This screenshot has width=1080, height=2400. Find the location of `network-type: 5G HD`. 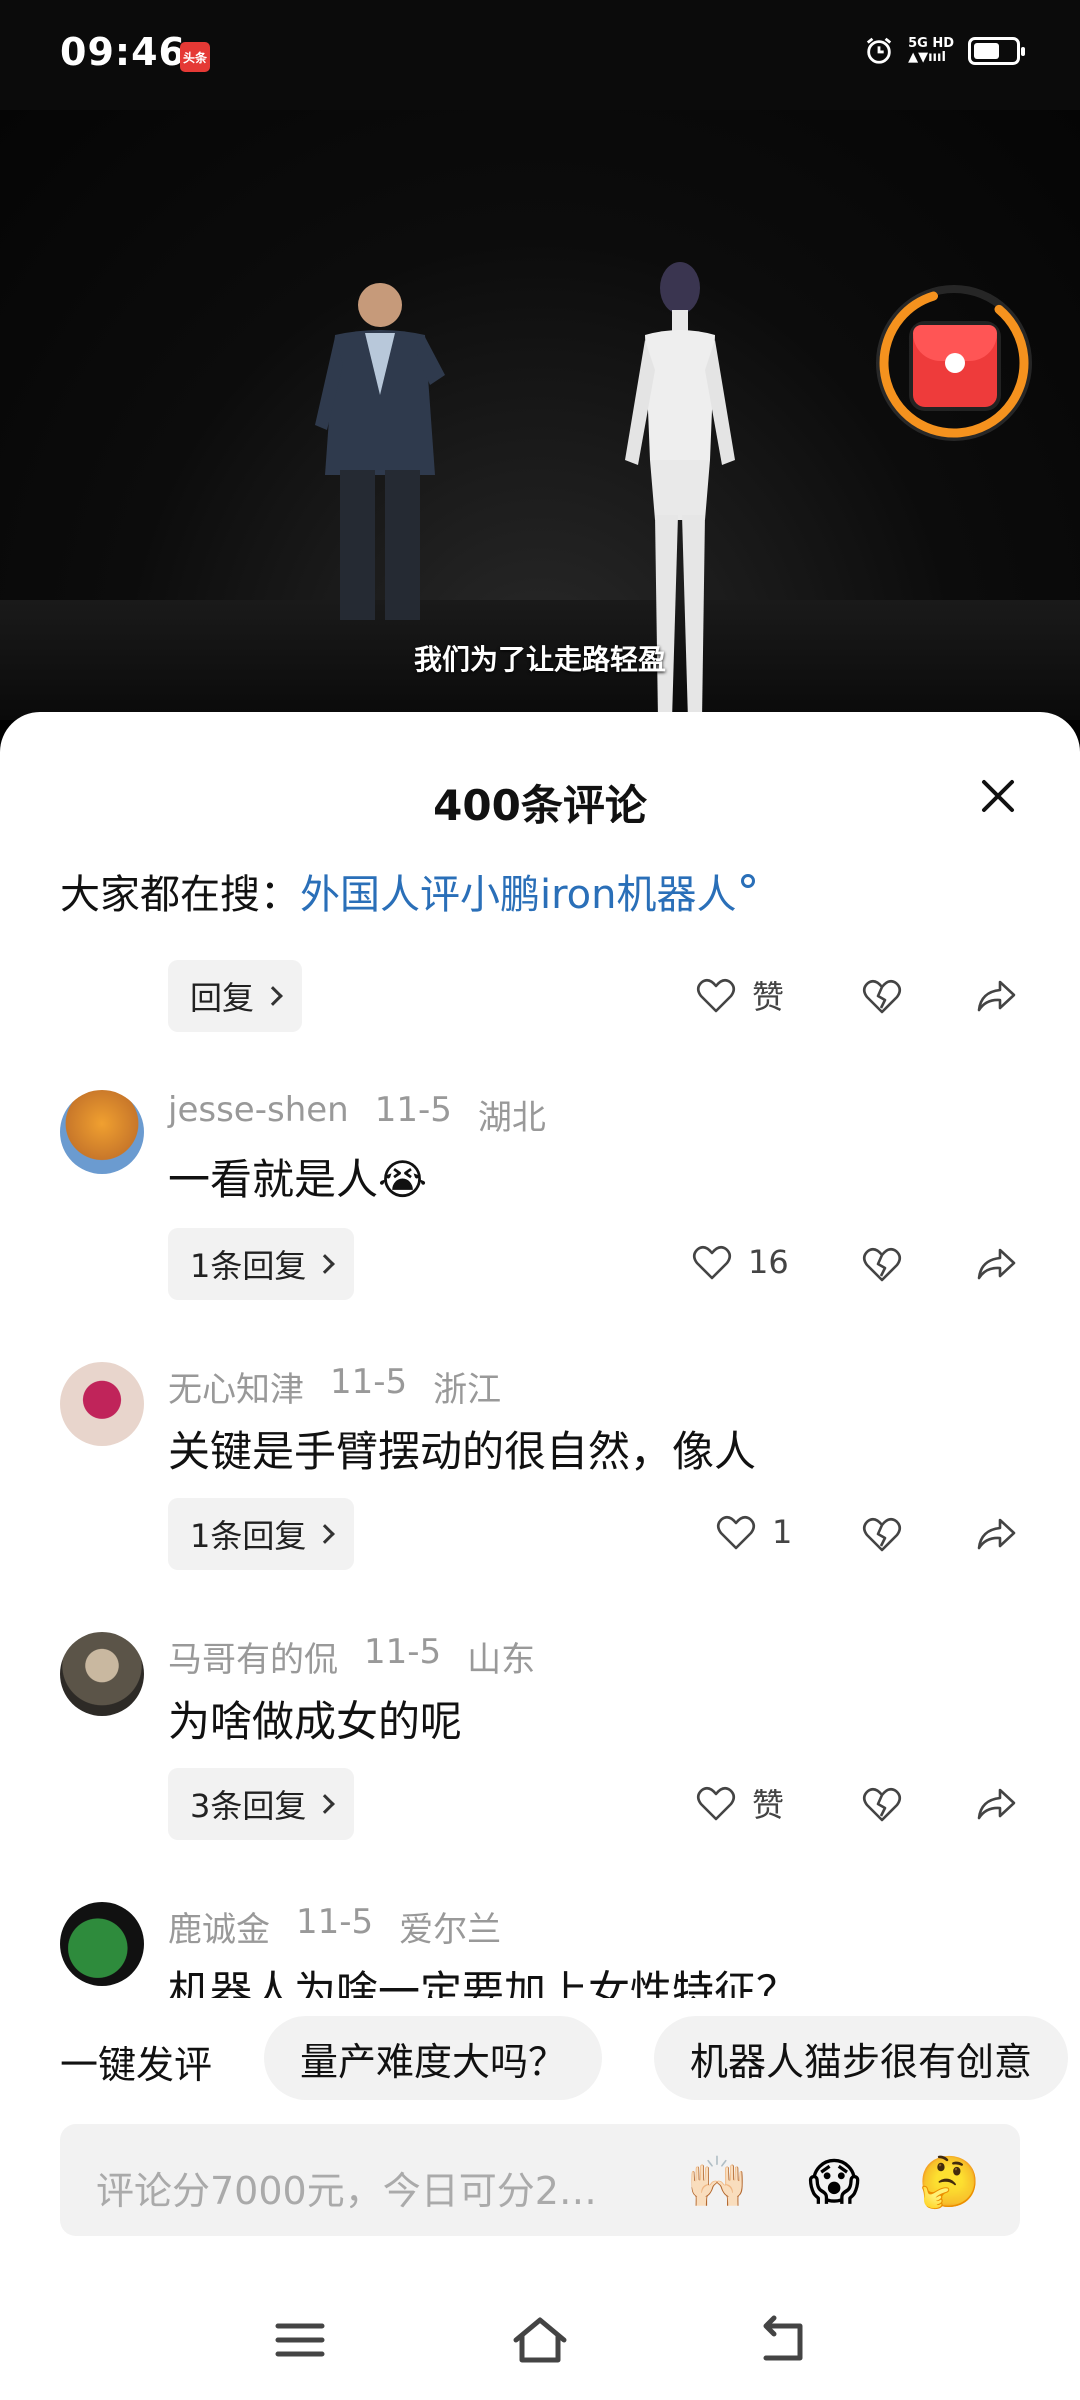

network-type: 5G HD is located at coordinates (931, 43).